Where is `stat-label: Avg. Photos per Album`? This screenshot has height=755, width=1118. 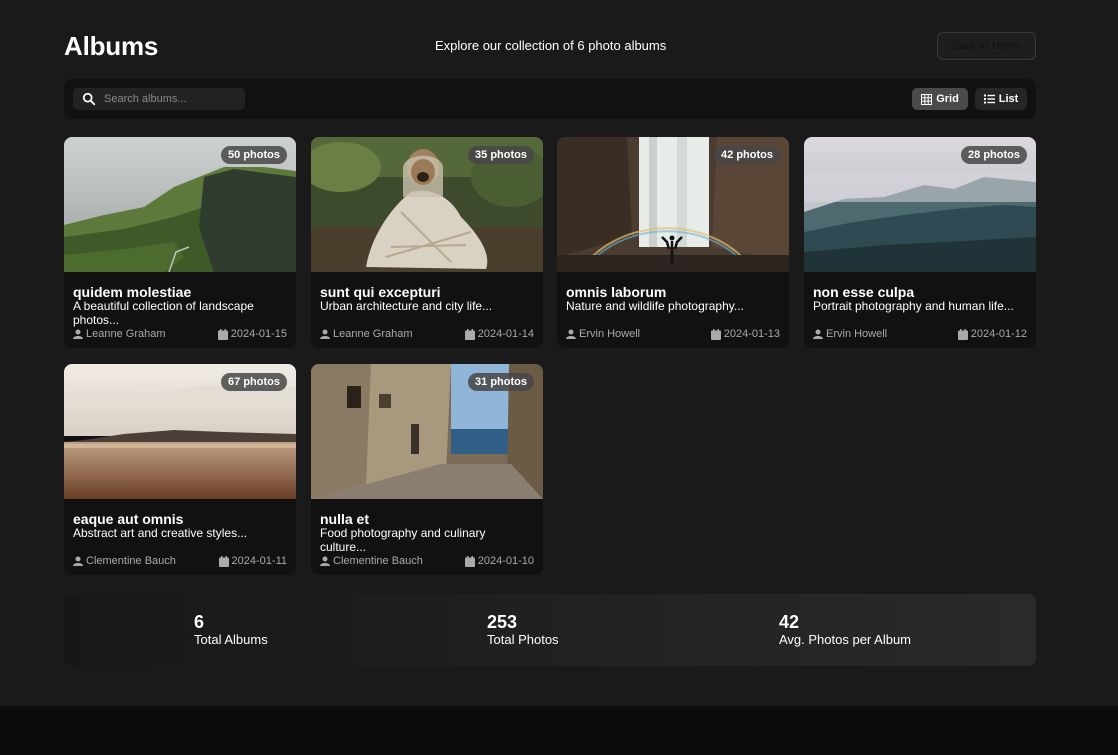
stat-label: Avg. Photos per Album is located at coordinates (845, 639).